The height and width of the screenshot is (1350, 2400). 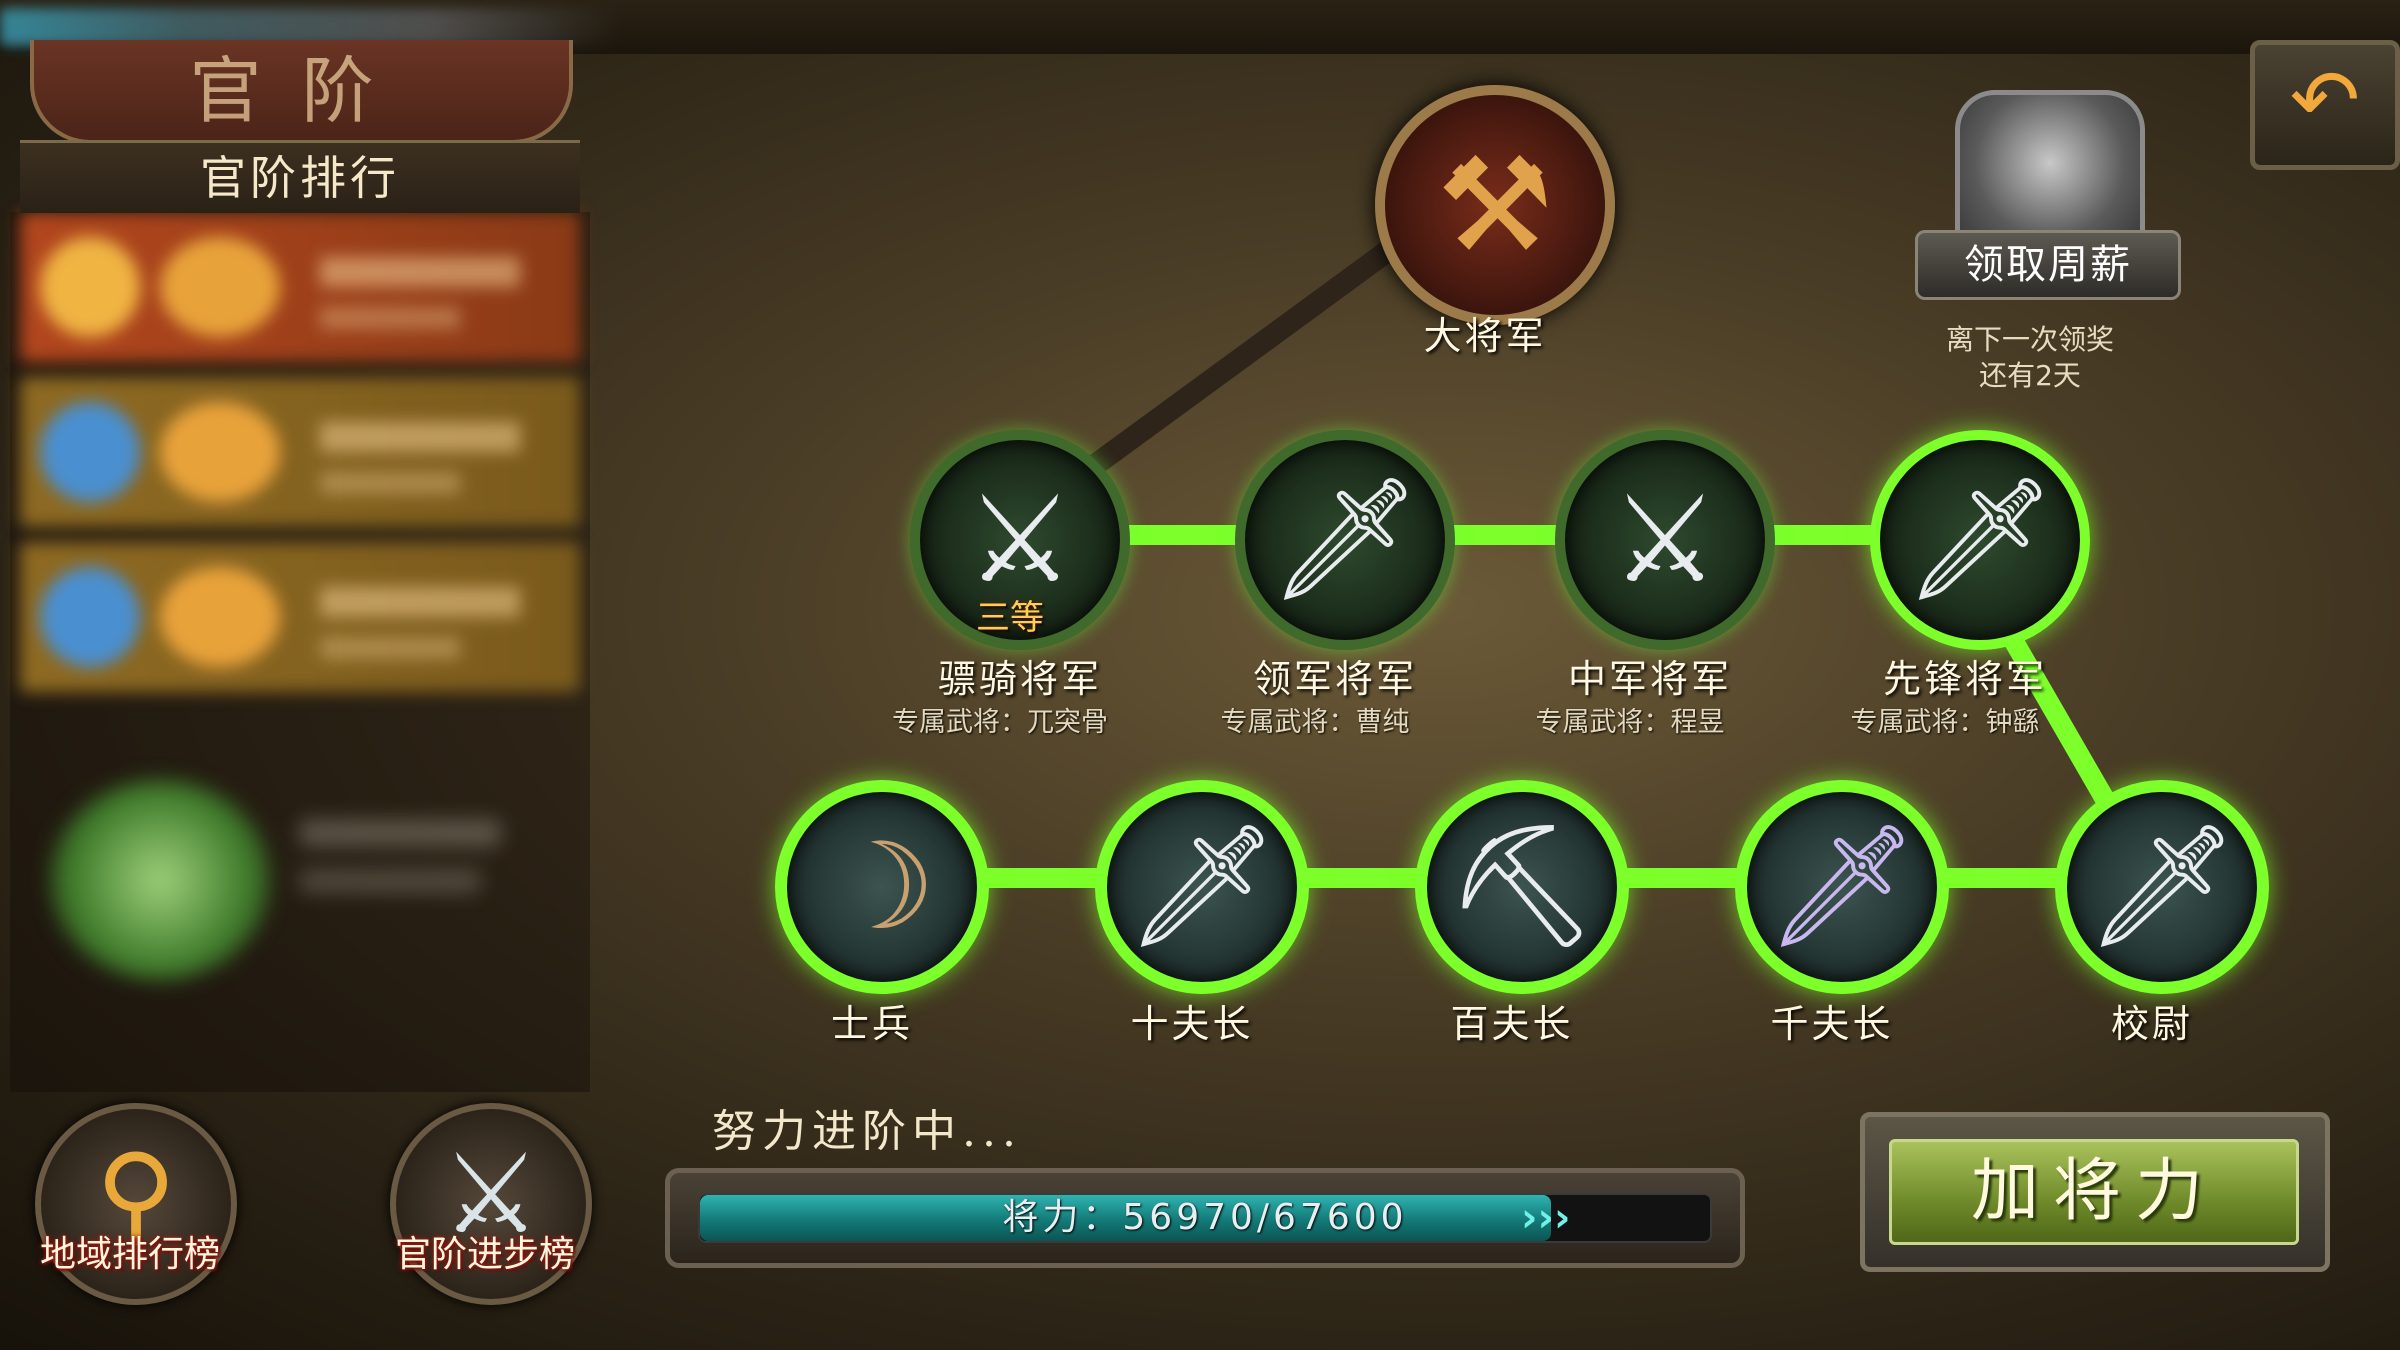 I want to click on battle-axe-emblem-icon: ⚒, so click(x=1495, y=205).